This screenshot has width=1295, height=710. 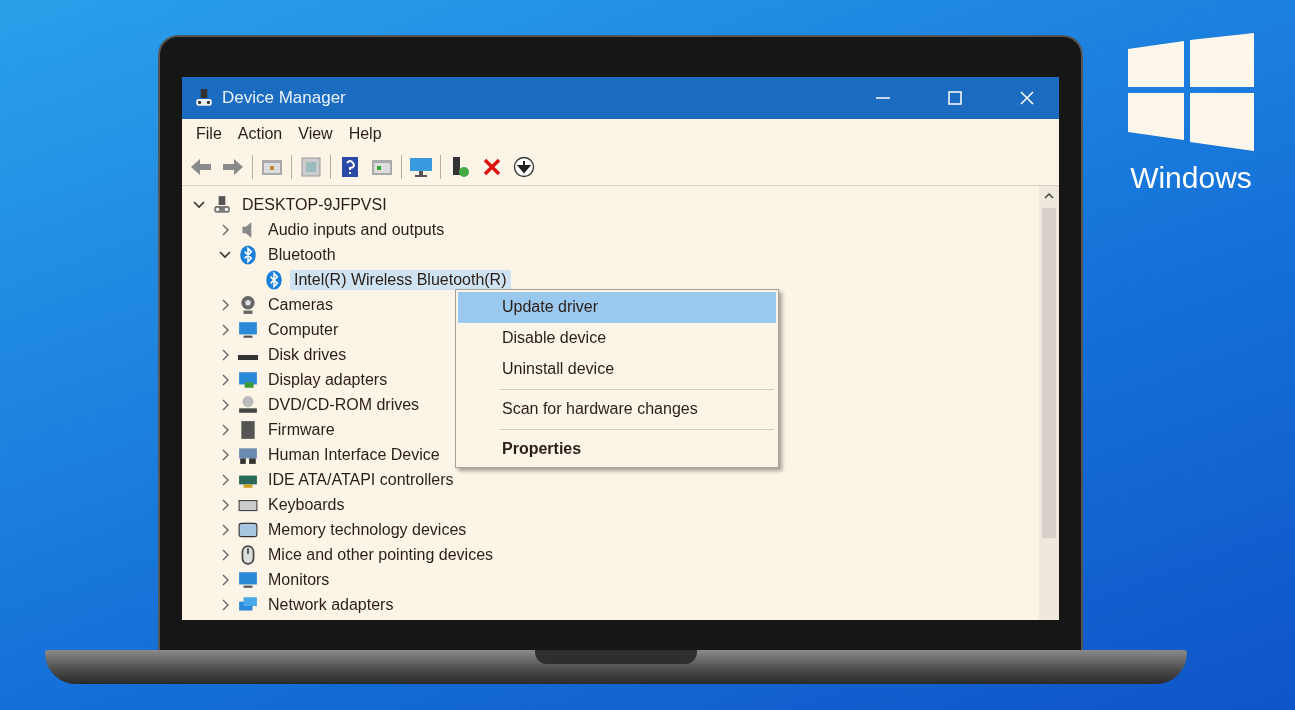 I want to click on tree-item: Disk drives, so click(x=307, y=354).